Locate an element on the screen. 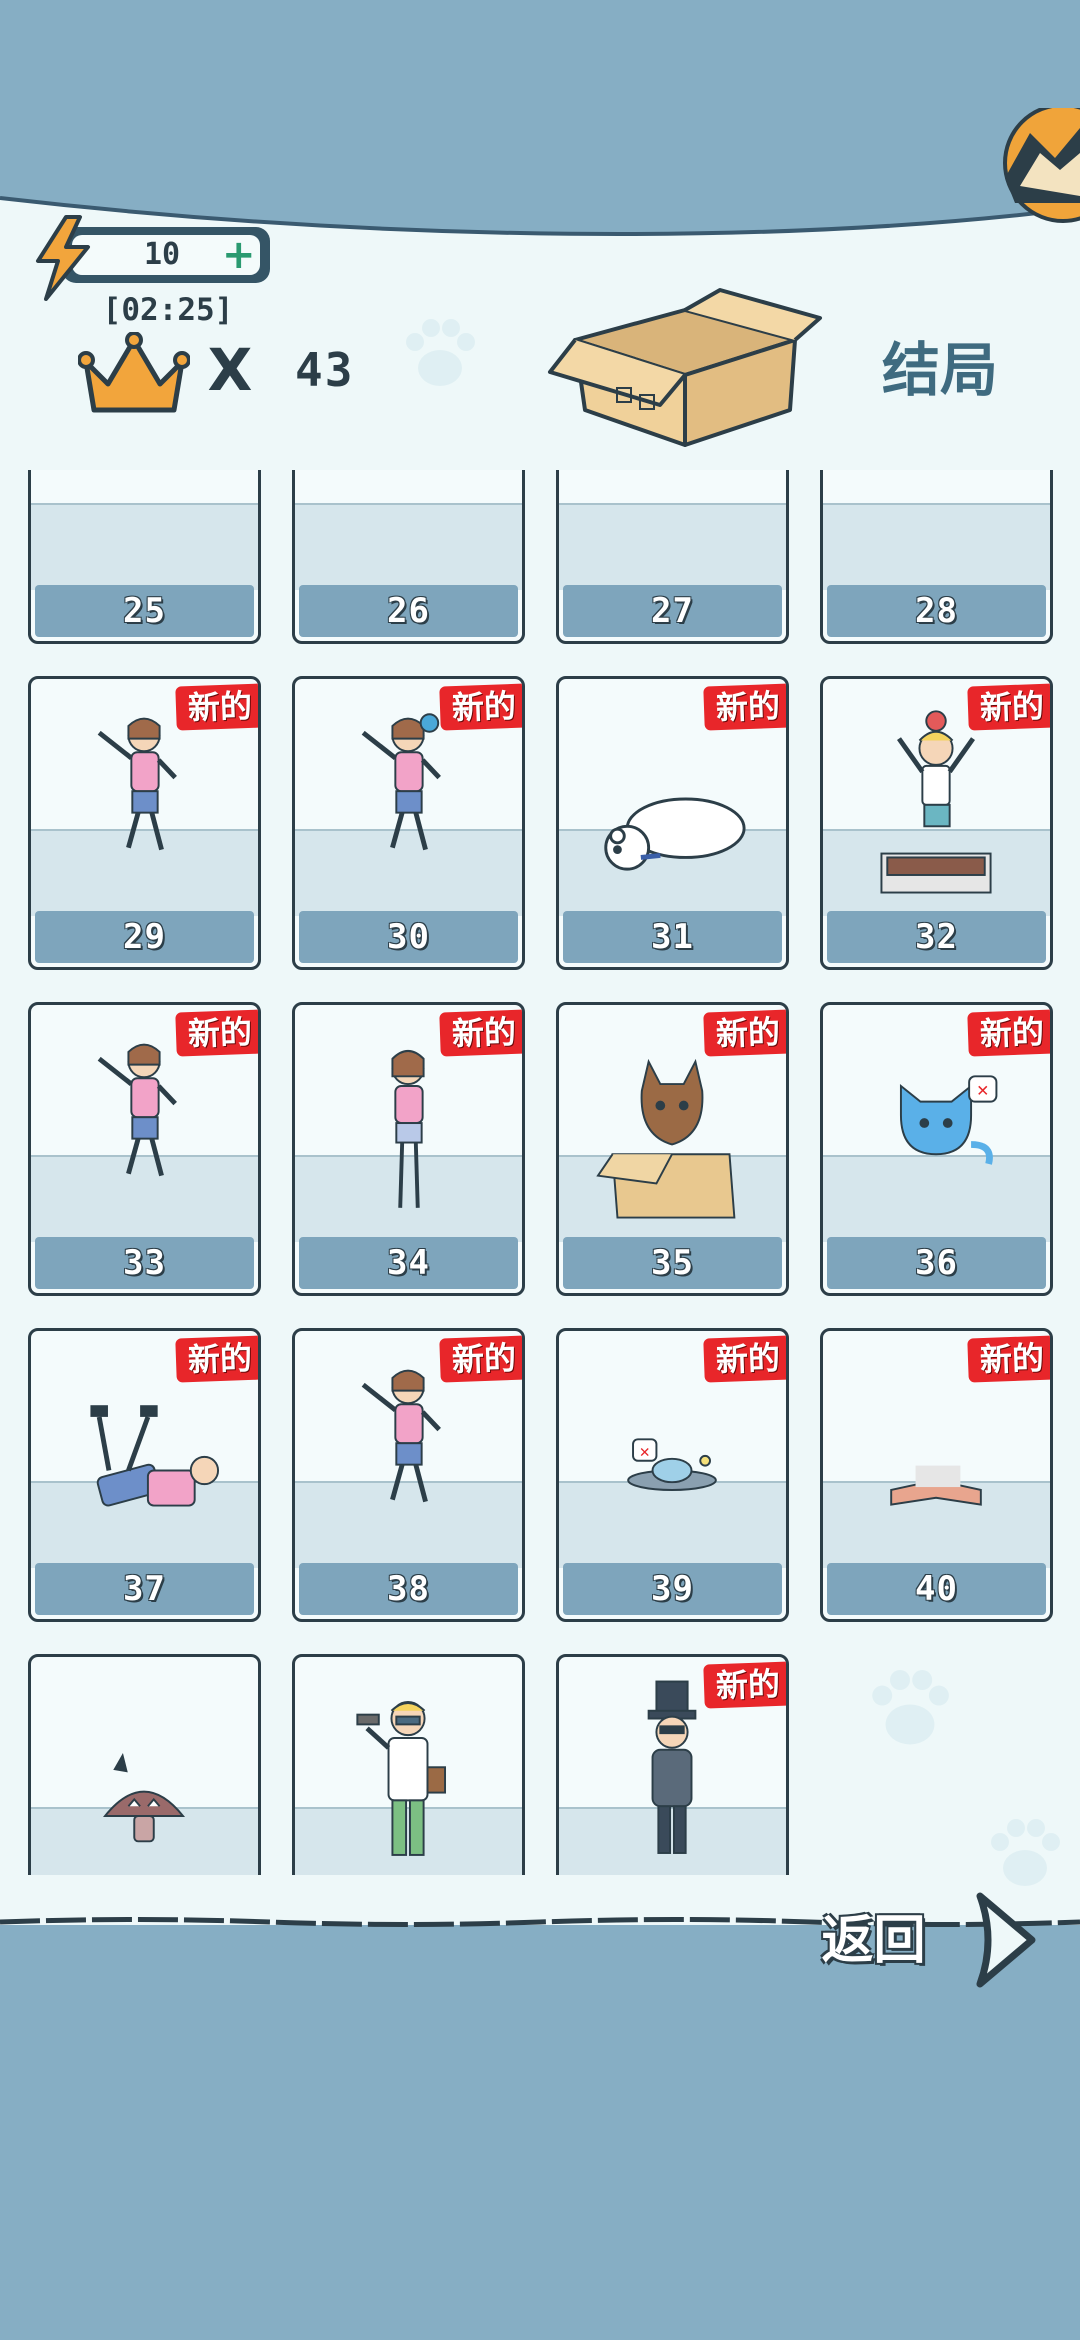 This screenshot has width=1080, height=2340. ending-number: 35 is located at coordinates (672, 1263).